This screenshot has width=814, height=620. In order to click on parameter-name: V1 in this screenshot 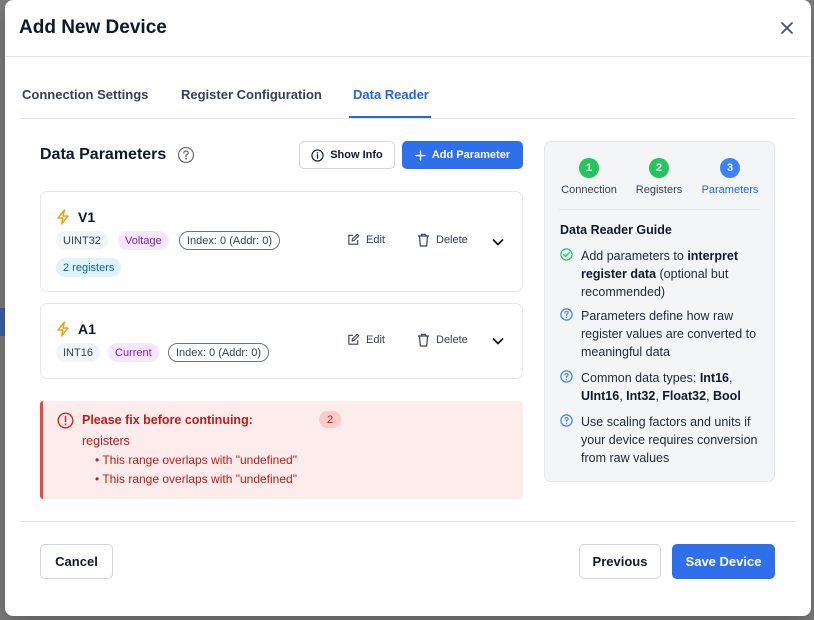, I will do `click(87, 217)`.